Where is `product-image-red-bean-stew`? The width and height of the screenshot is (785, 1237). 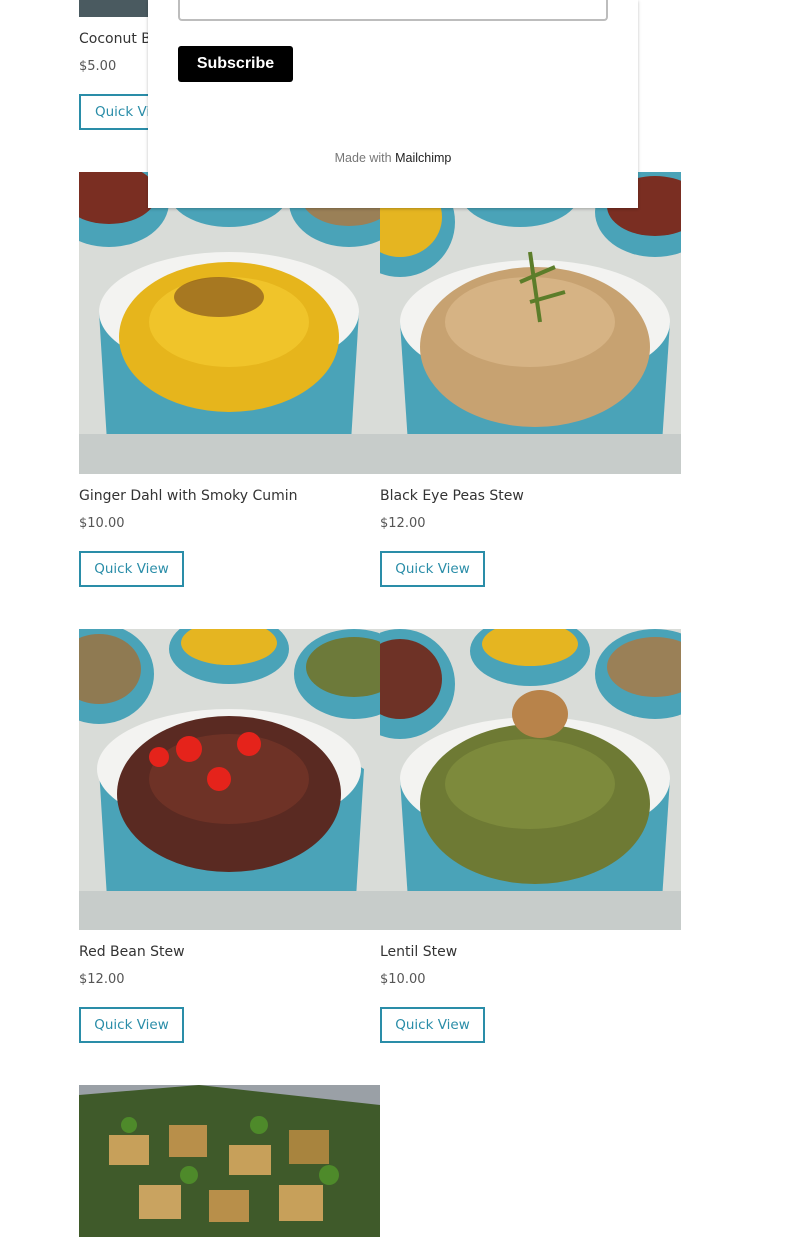
product-image-red-bean-stew is located at coordinates (229, 779).